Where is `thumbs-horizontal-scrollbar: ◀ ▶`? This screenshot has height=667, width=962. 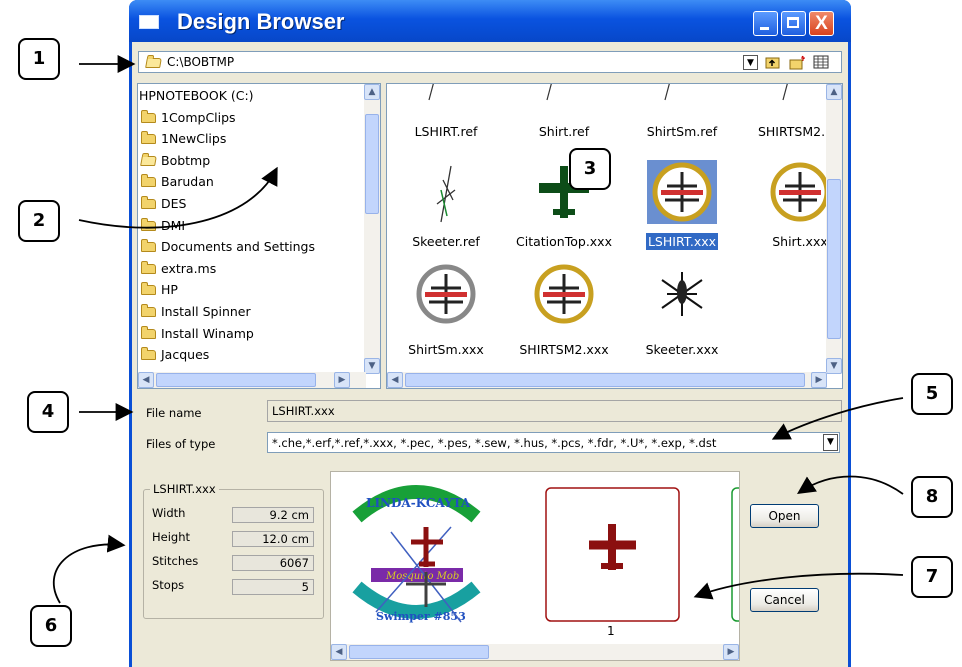
thumbs-horizontal-scrollbar: ◀ ▶ is located at coordinates (607, 380).